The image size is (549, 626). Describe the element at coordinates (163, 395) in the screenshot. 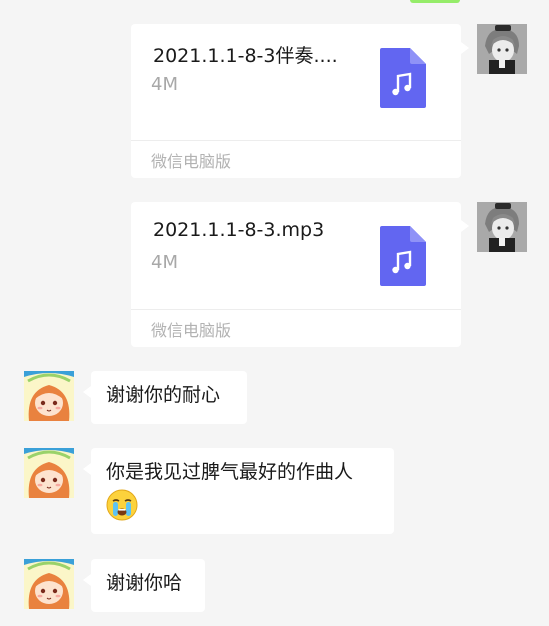

I see `message-text: 谢谢你的耐心` at that location.